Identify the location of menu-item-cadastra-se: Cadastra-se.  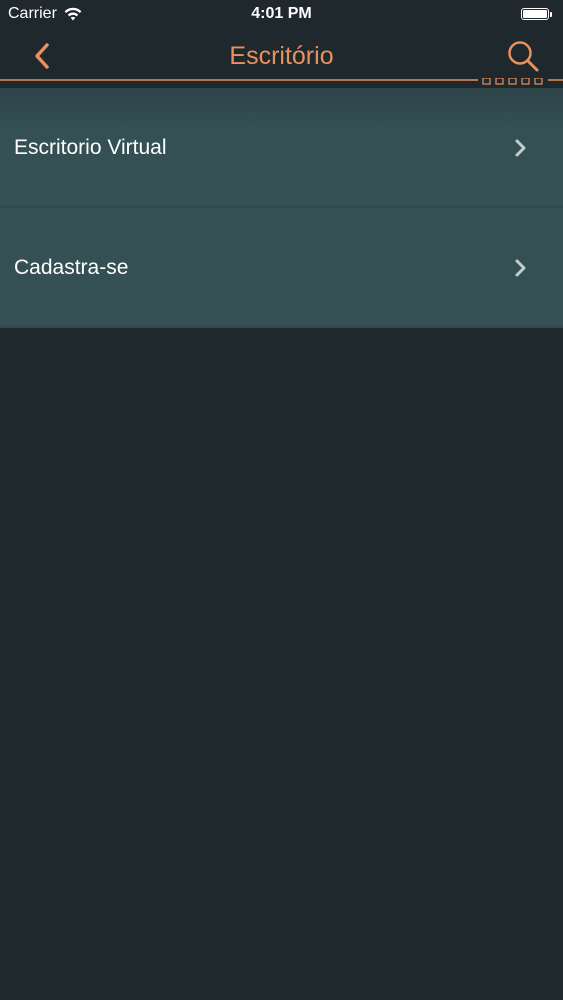
(281, 268).